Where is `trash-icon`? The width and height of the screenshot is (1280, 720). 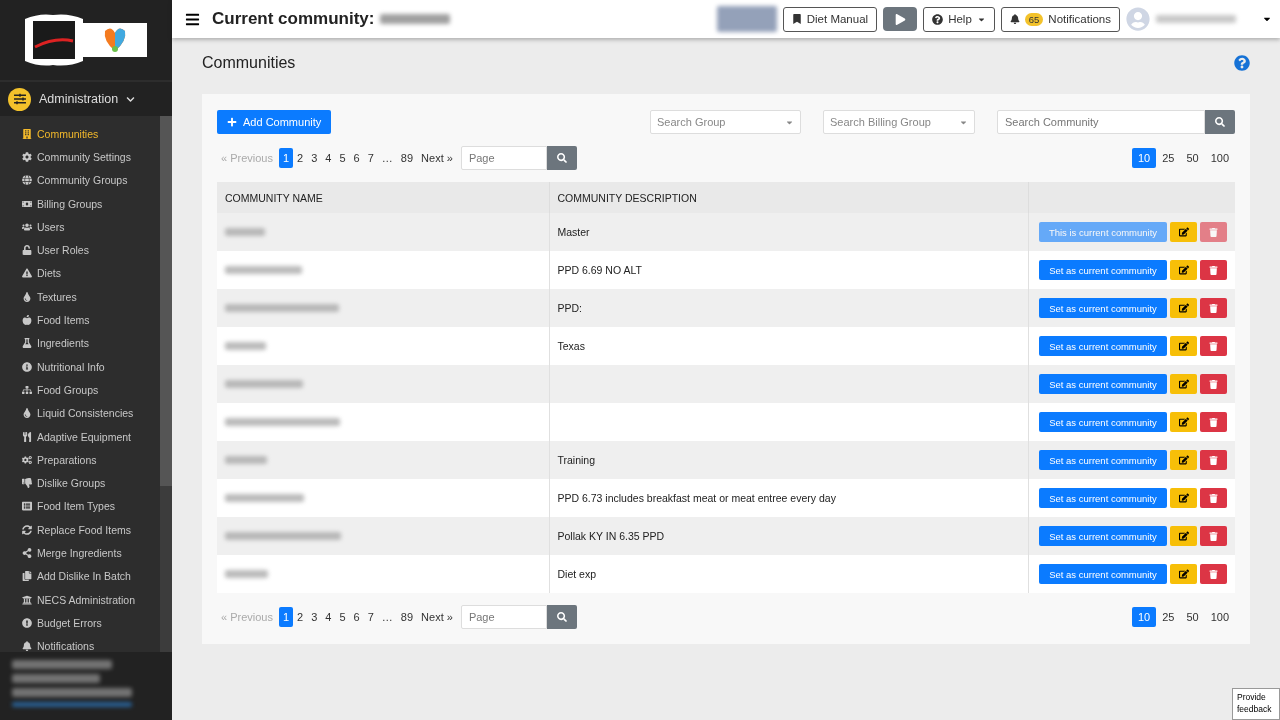 trash-icon is located at coordinates (1213, 270).